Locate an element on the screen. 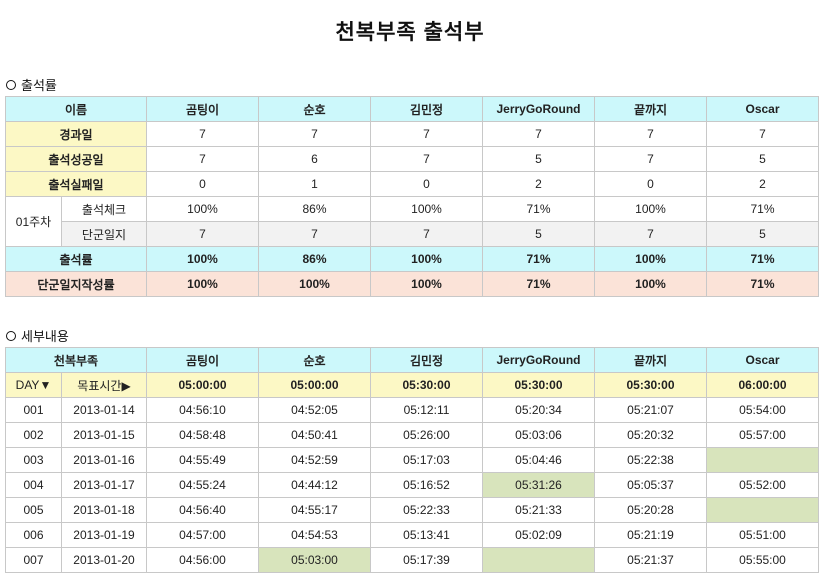 Image resolution: width=820 pixels, height=574 pixels. day-number: 007 is located at coordinates (33, 560).